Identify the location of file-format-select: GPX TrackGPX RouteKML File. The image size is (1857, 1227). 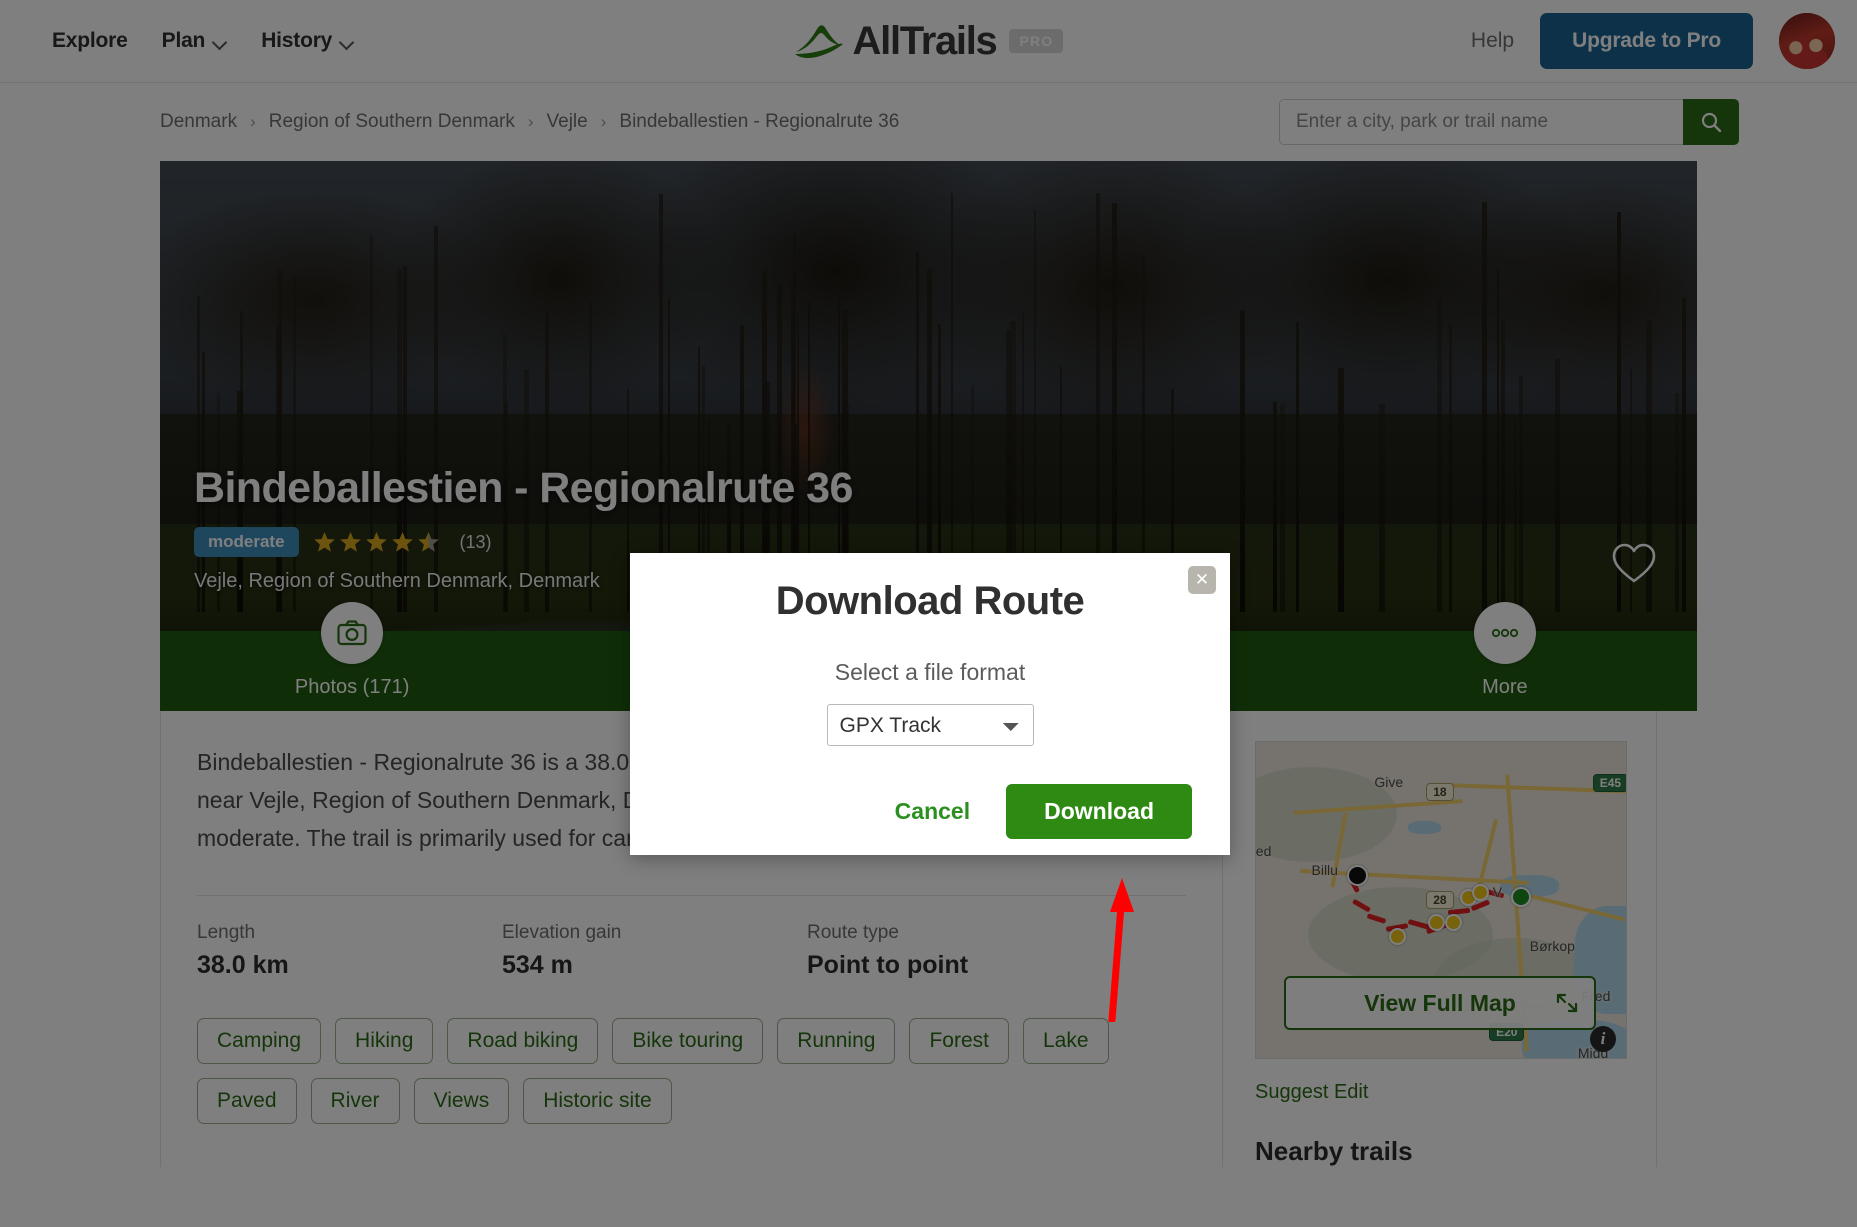
(930, 725).